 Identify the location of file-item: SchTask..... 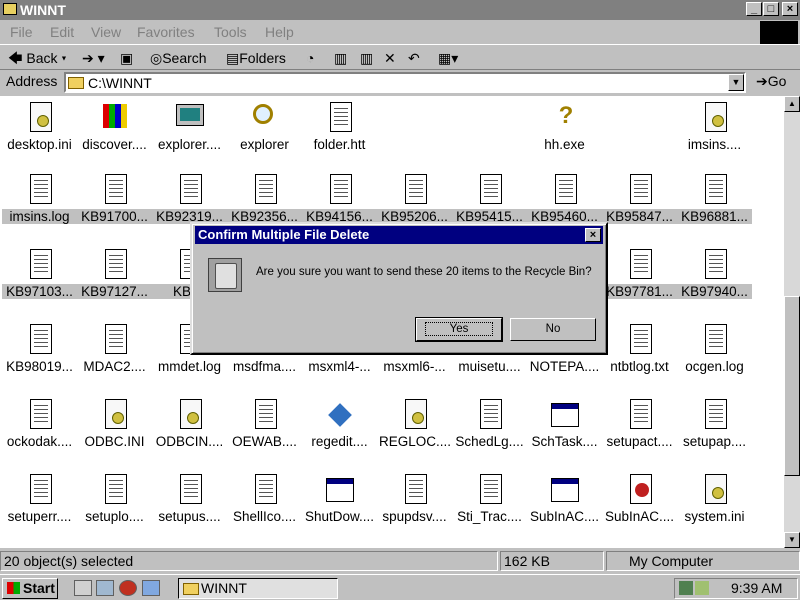
(564, 429).